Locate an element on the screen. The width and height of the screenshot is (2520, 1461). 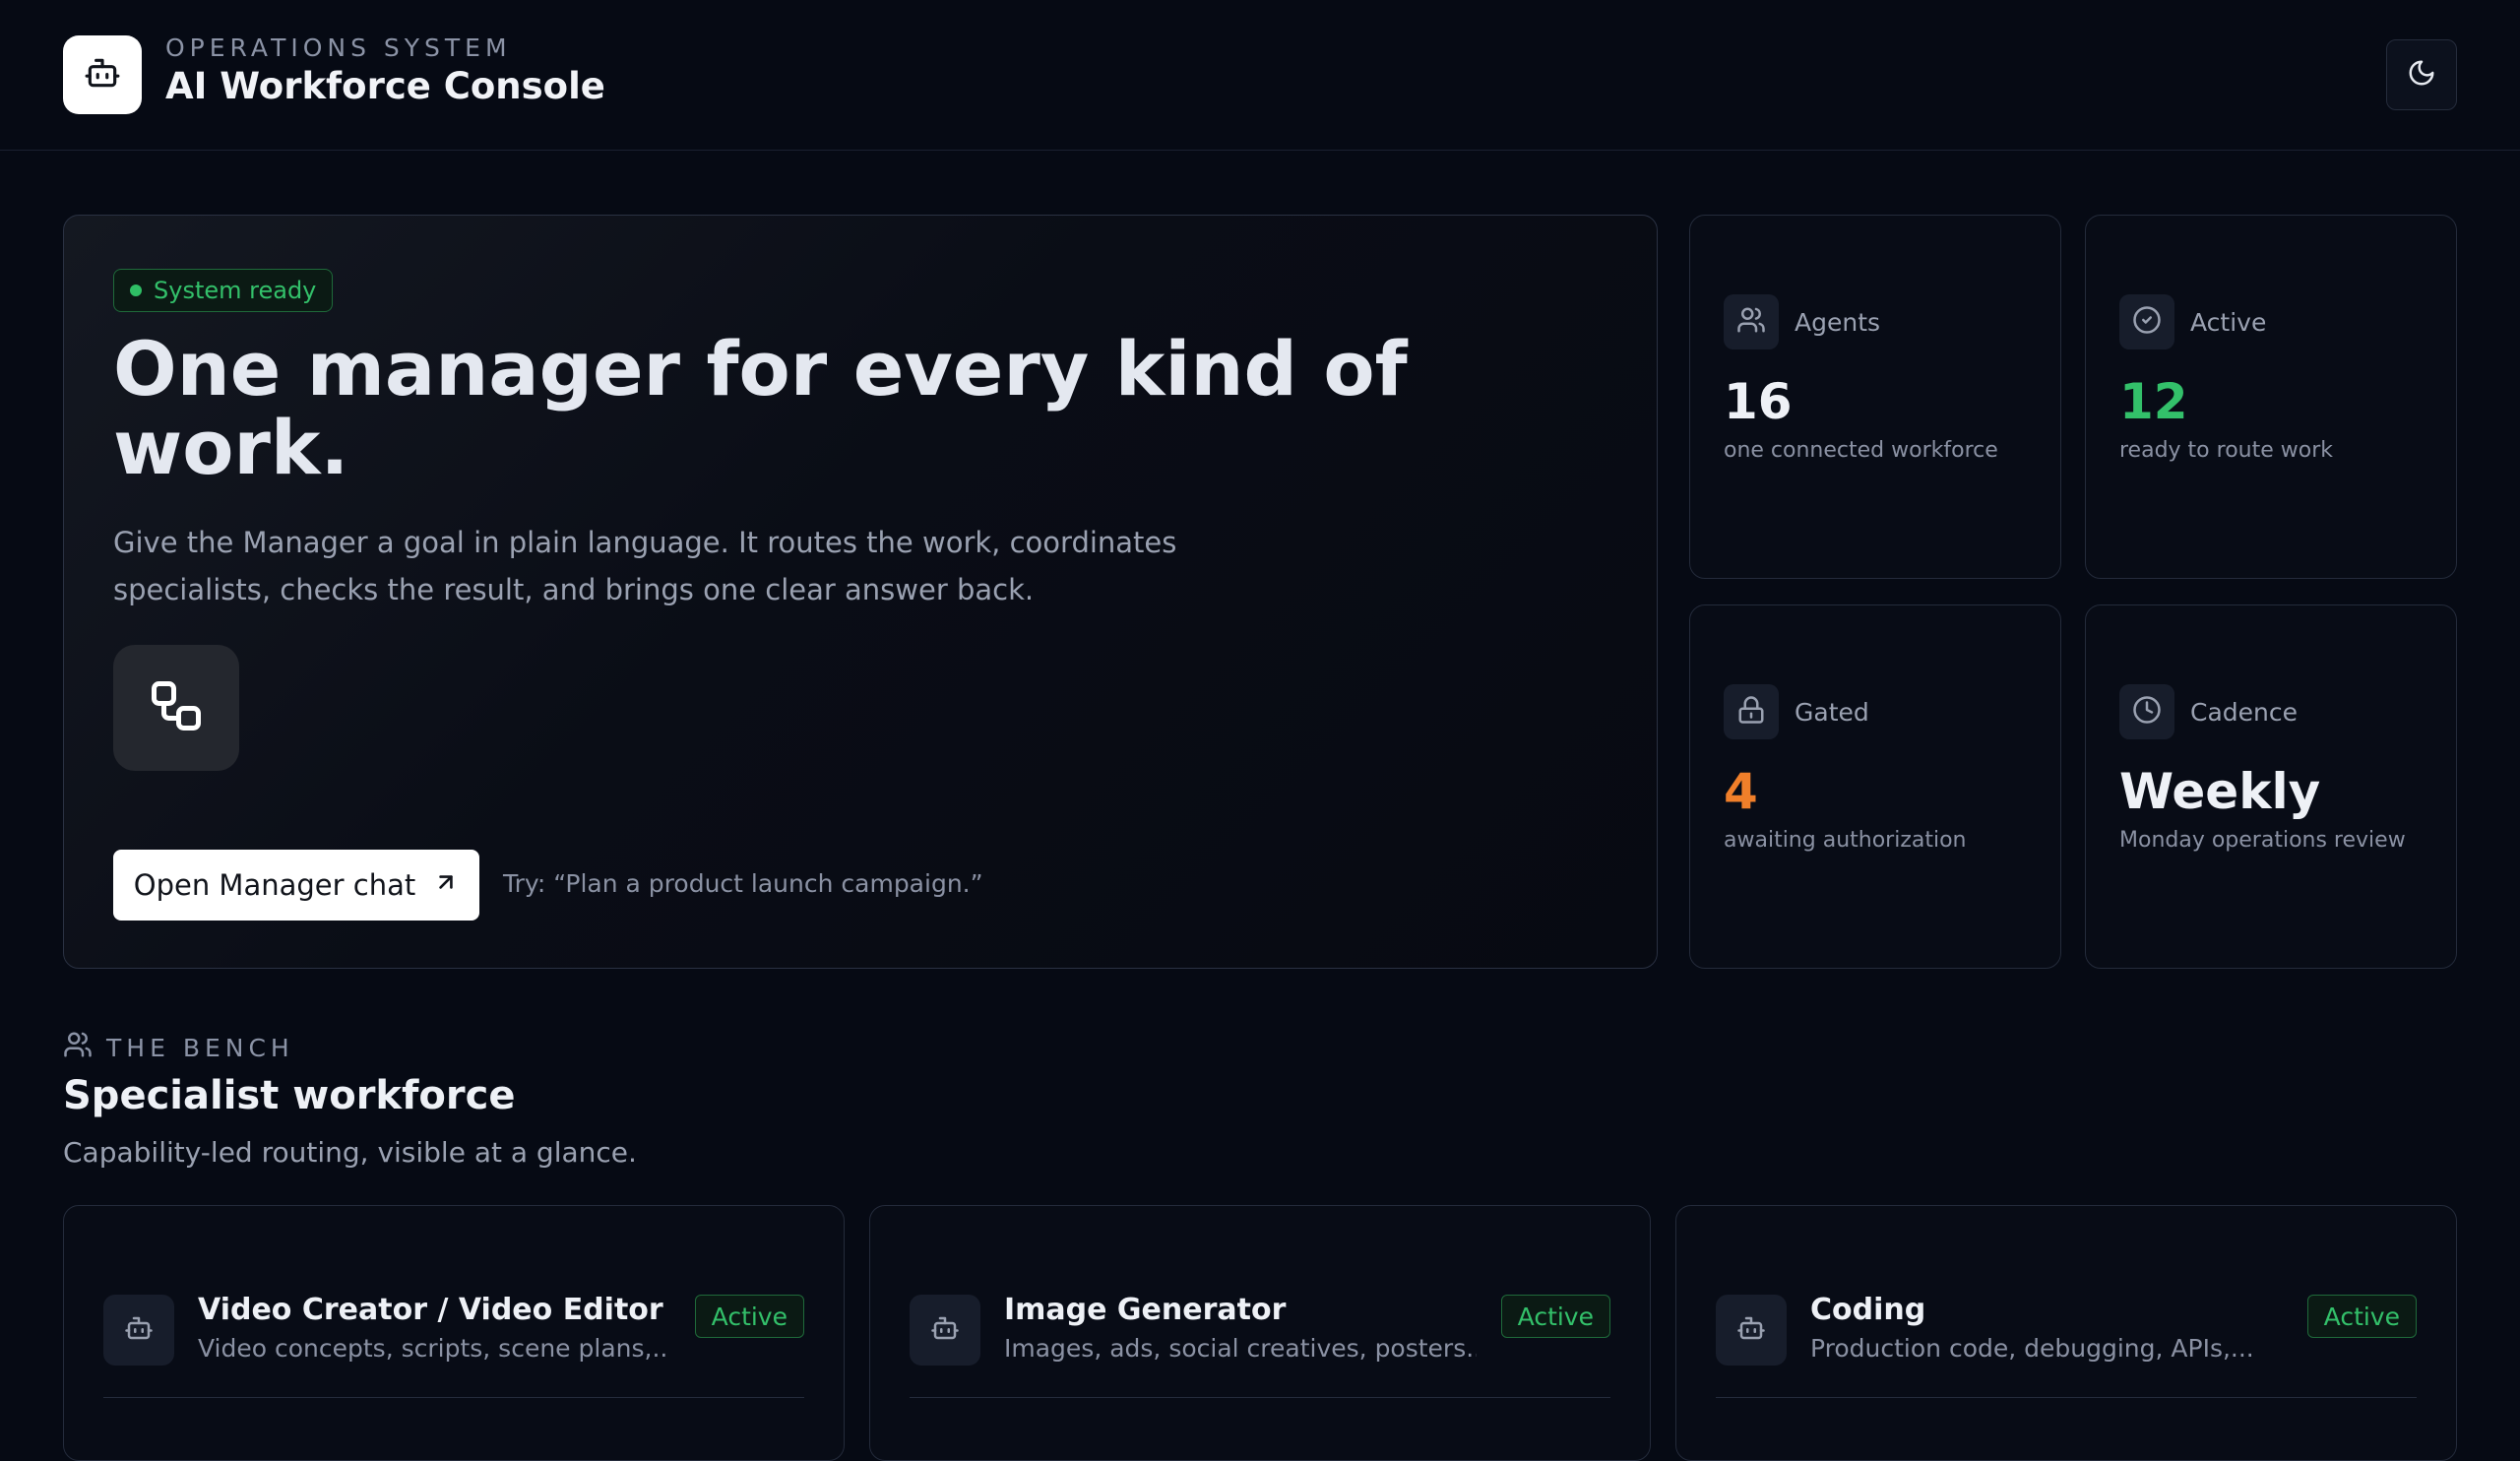
stat-caption: one connected workforce is located at coordinates (1861, 451).